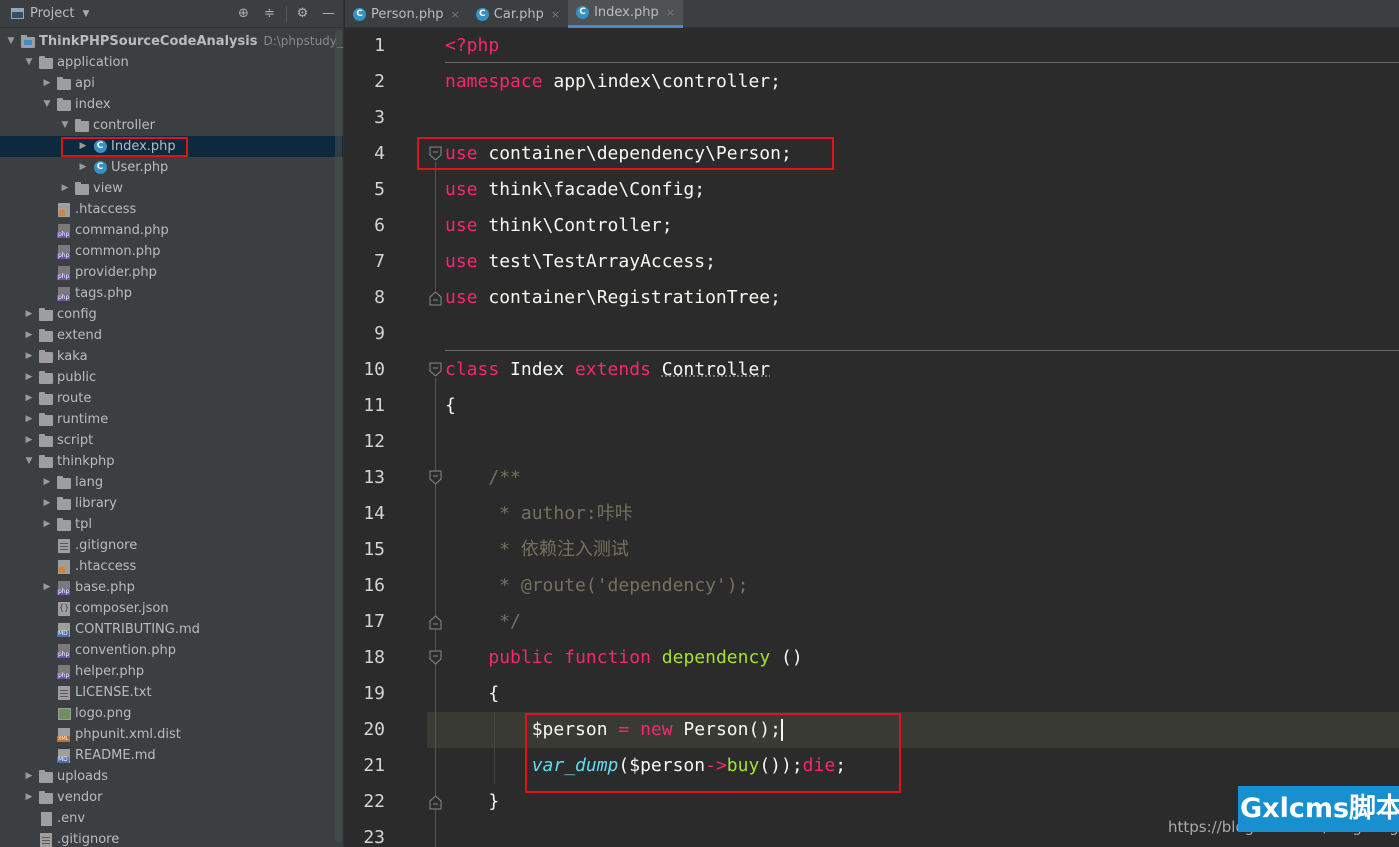  Describe the element at coordinates (171, 587) in the screenshot. I see `tree-item: ▶ base.php` at that location.